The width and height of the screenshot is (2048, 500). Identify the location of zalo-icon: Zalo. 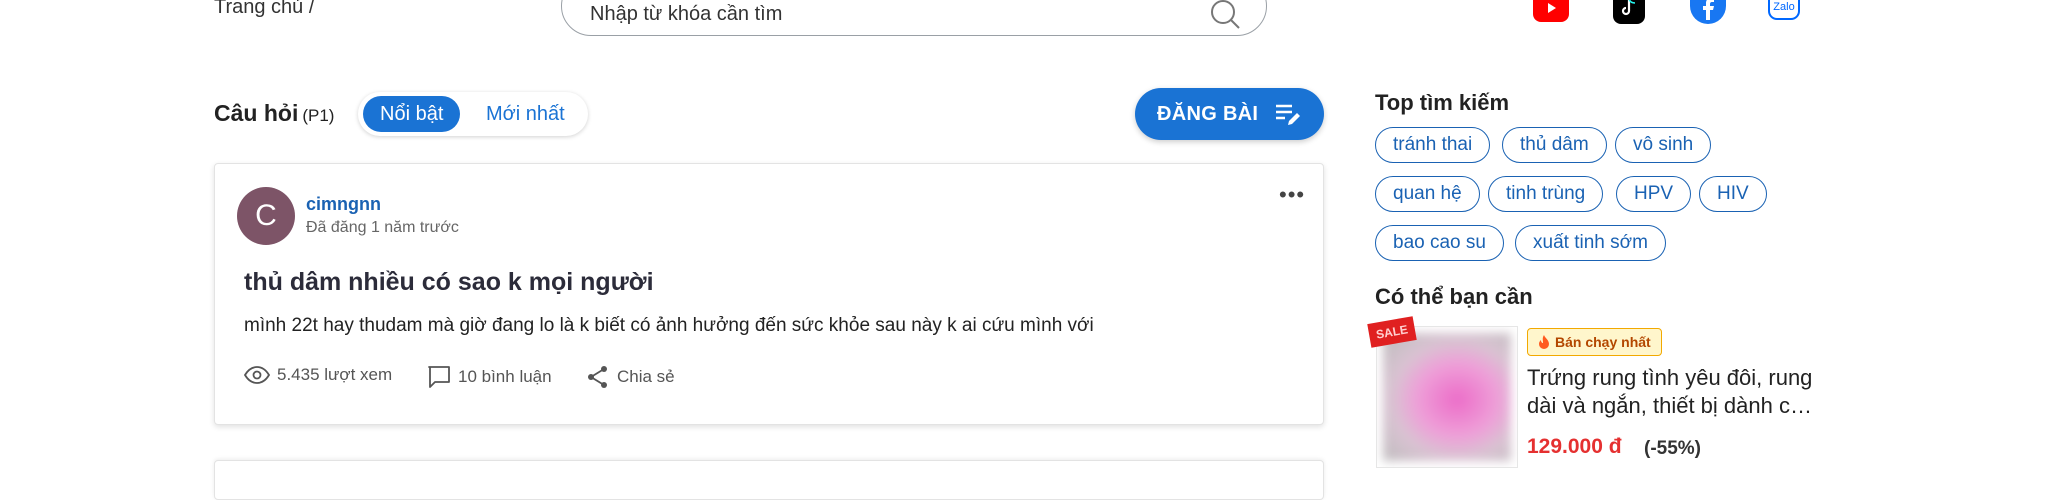
(1784, 10).